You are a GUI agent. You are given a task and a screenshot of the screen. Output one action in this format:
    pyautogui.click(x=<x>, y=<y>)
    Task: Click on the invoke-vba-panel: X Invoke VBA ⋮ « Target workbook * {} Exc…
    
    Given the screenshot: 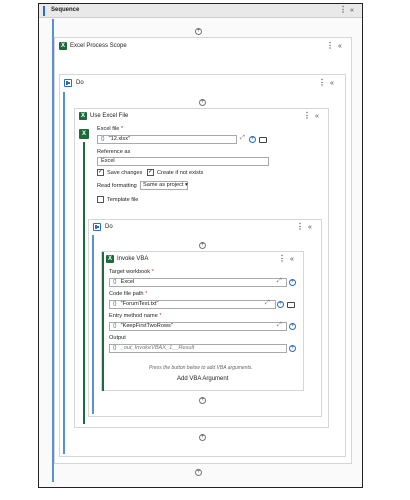 What is the action you would take?
    pyautogui.click(x=202, y=321)
    